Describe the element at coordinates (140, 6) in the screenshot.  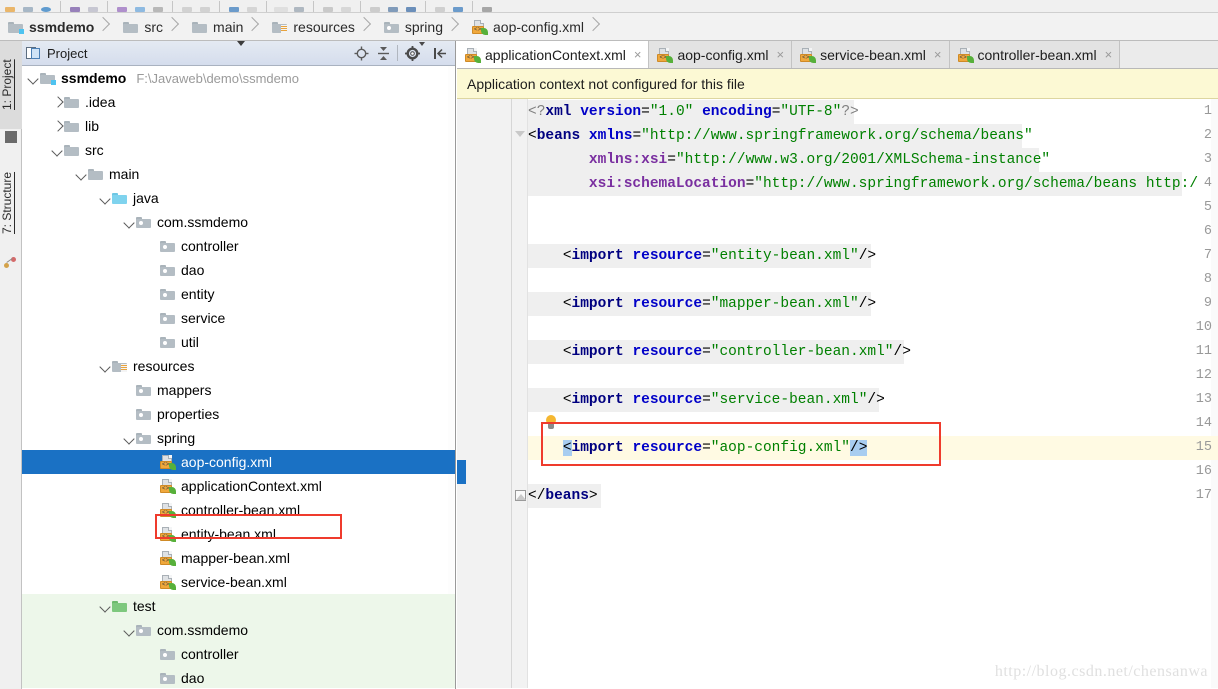
I see `copy-icon` at that location.